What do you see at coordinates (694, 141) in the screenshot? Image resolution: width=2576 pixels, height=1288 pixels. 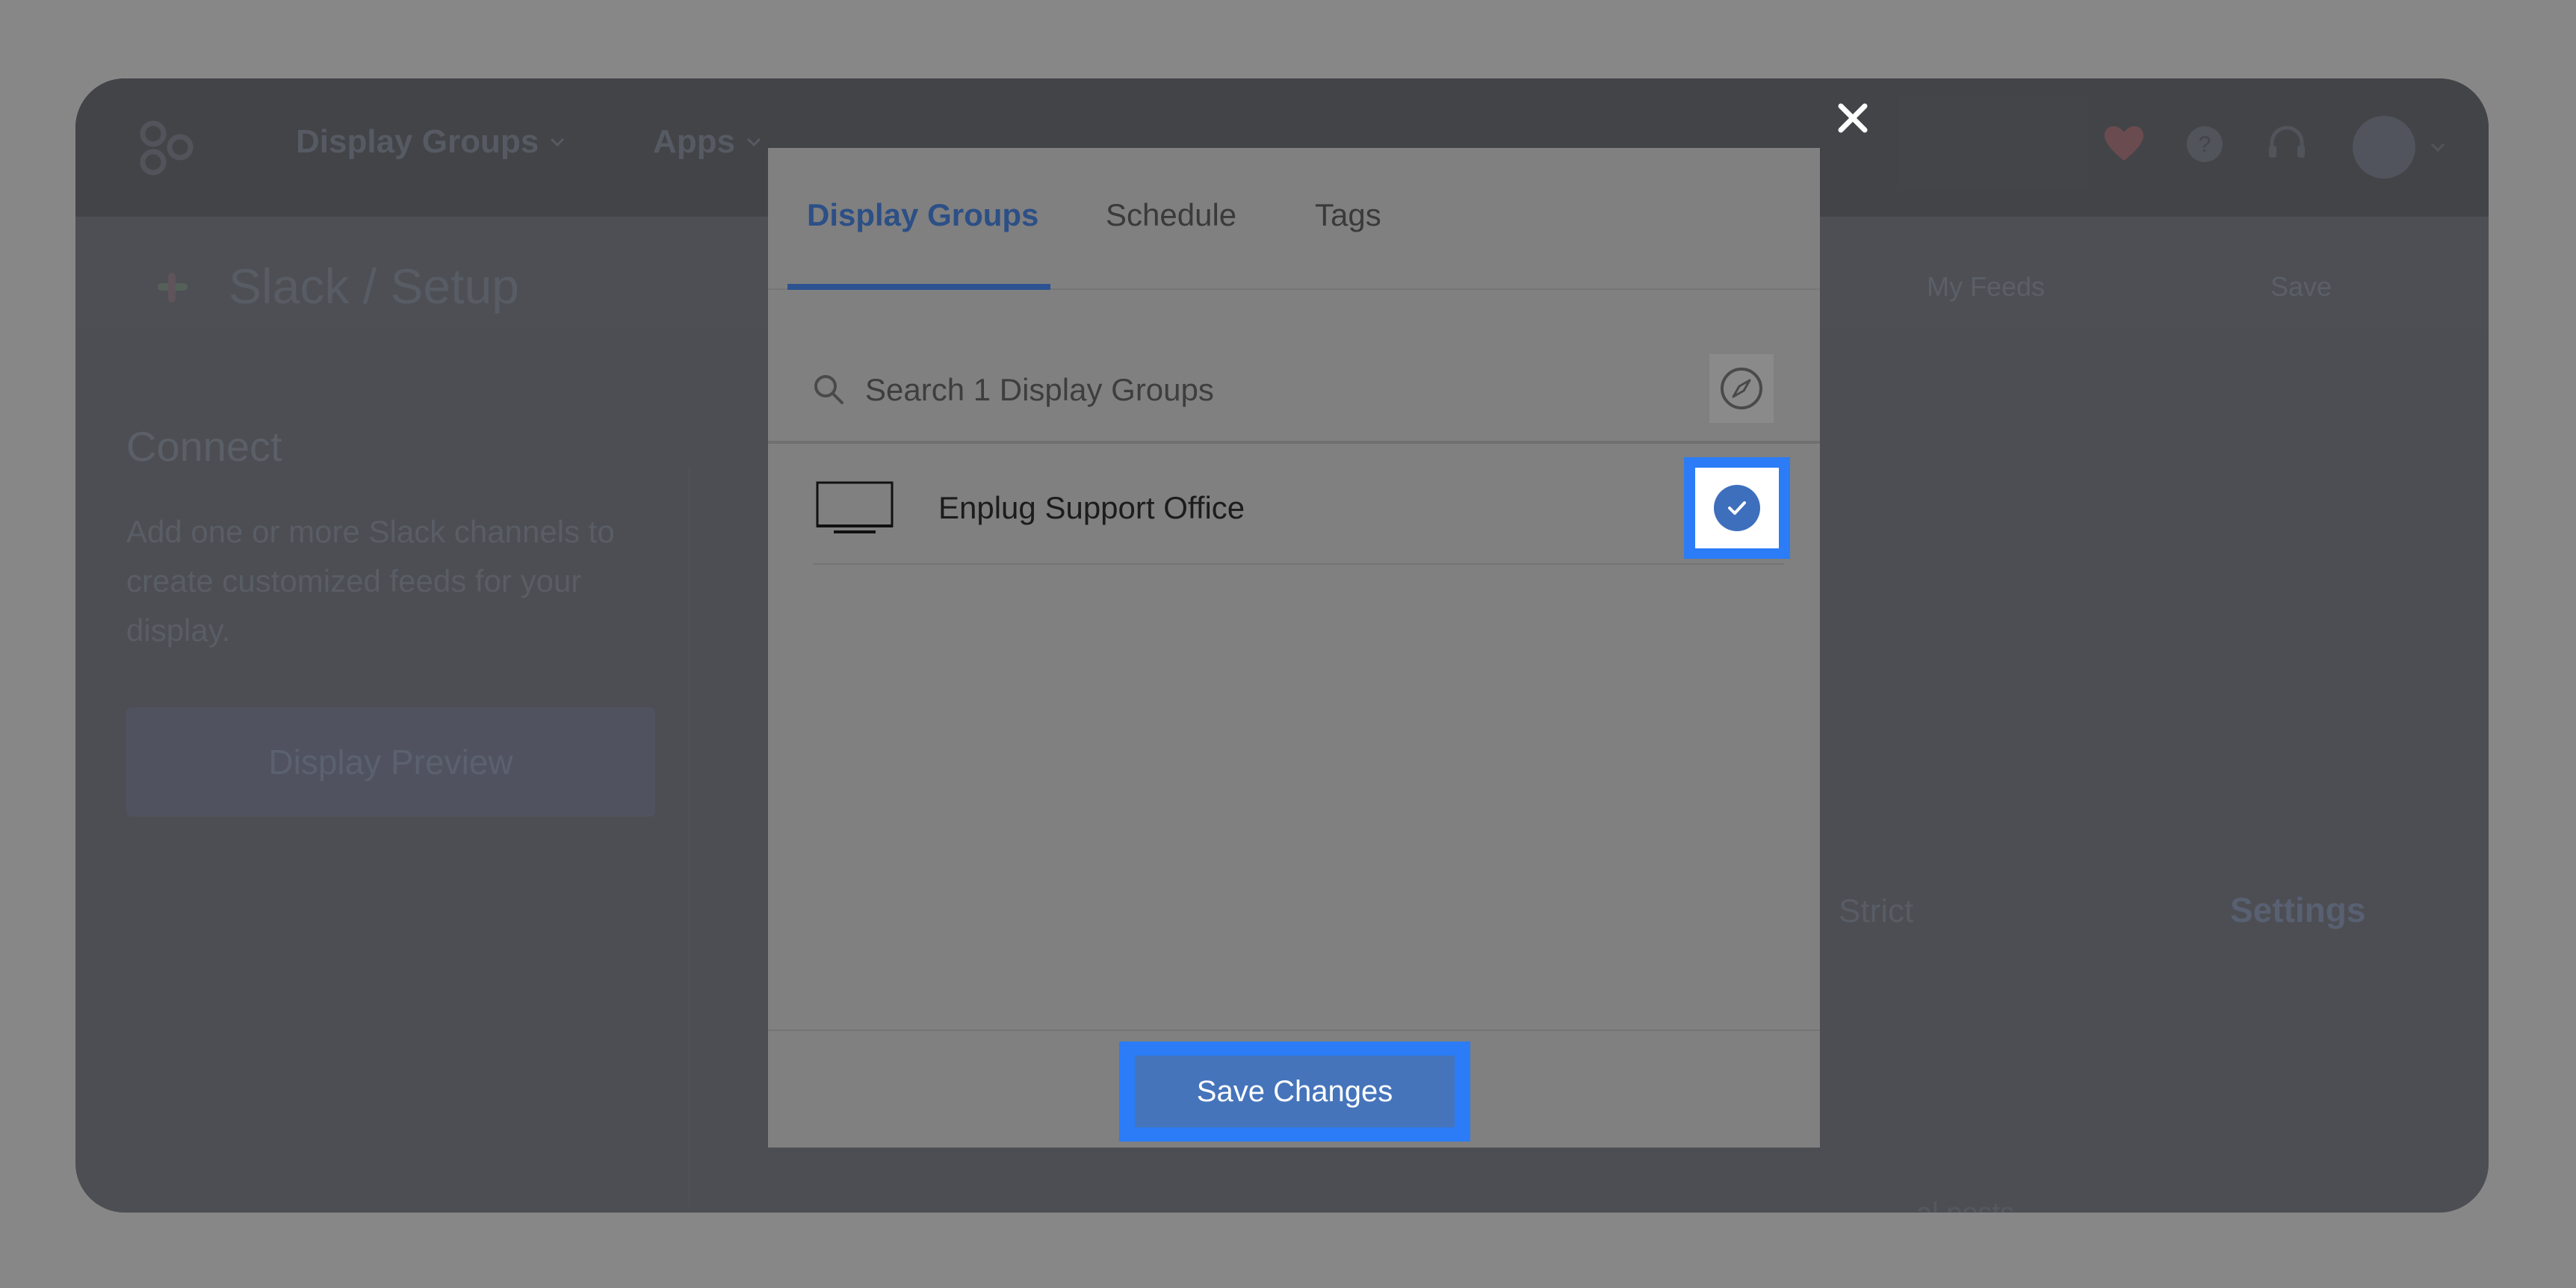 I see `nav-apps-label: Apps` at bounding box center [694, 141].